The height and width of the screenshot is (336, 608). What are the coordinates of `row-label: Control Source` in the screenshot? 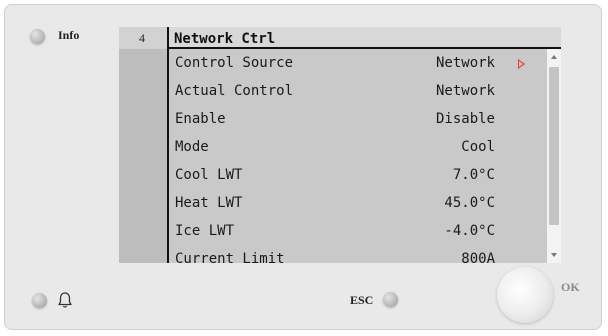 It's located at (234, 63).